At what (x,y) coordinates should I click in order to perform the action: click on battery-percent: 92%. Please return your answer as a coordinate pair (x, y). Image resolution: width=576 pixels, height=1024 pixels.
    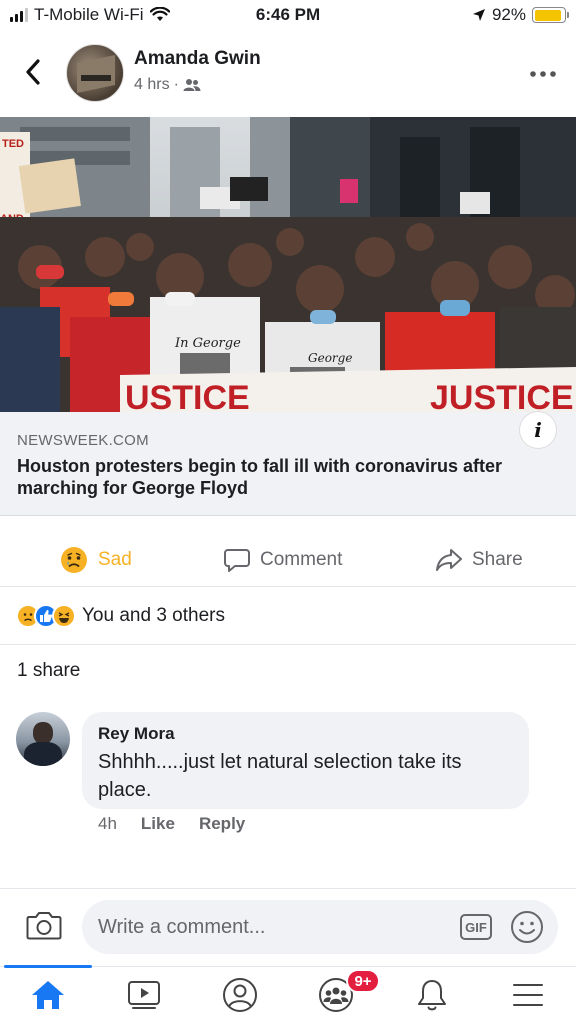
    Looking at the image, I should click on (508, 14).